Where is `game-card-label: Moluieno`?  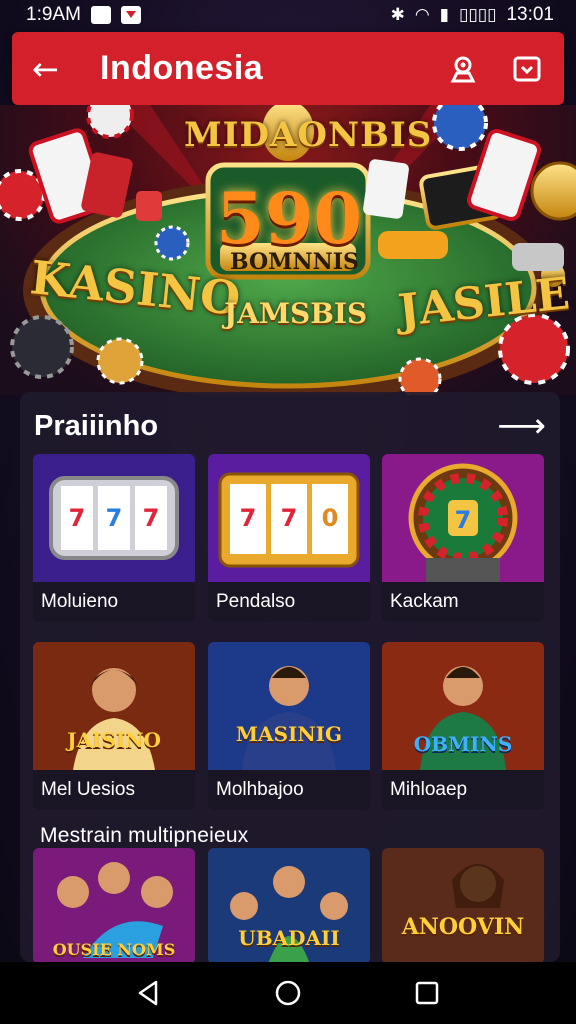
game-card-label: Moluieno is located at coordinates (114, 602).